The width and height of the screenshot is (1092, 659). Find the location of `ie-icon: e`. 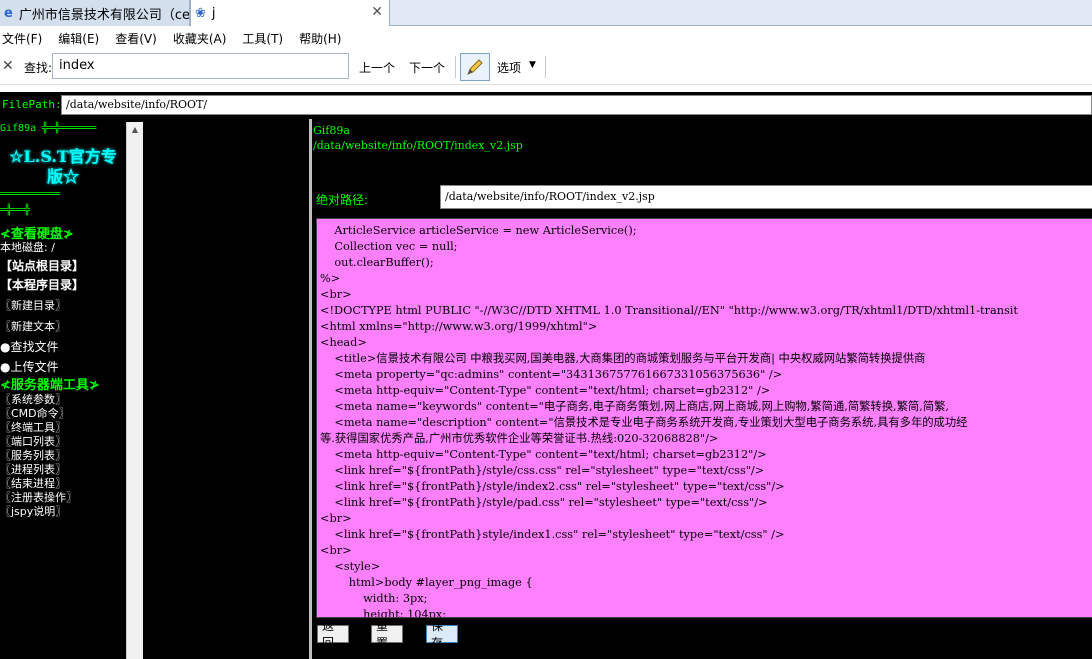

ie-icon: e is located at coordinates (8, 13).